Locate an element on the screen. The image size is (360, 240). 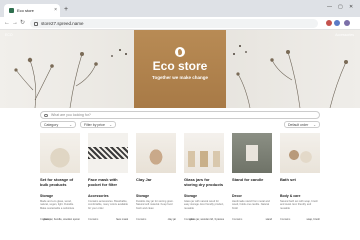
hero-subtitle: Together we make change is located at coordinates (180, 77).